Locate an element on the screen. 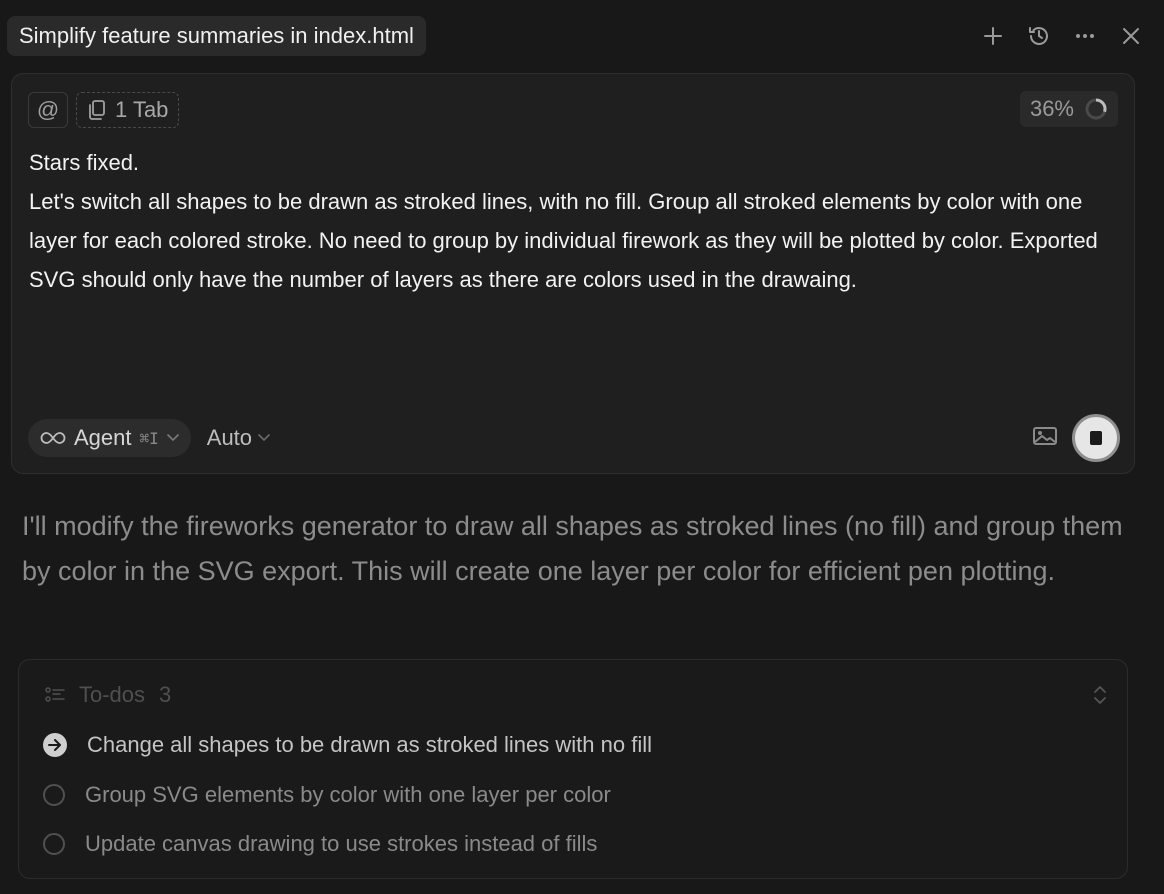 This screenshot has height=894, width=1164. chevron-up-down-icon is located at coordinates (1100, 695).